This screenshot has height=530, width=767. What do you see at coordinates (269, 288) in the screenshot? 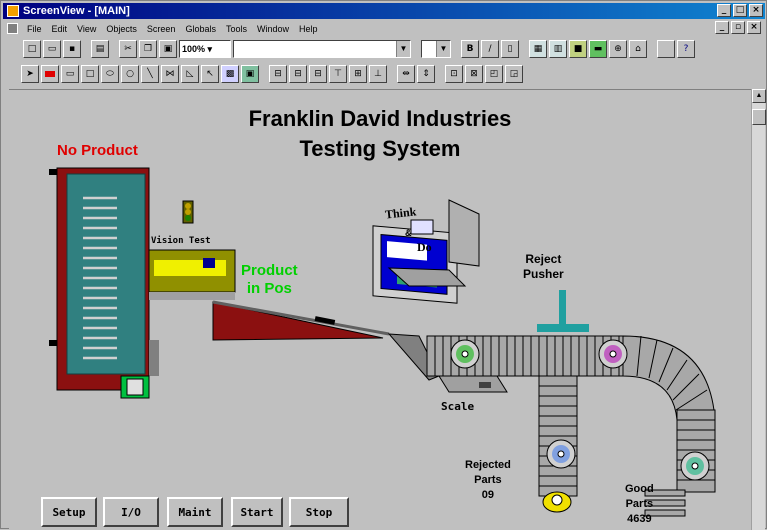
I see `product-in-pos-line2: in Pos` at bounding box center [269, 288].